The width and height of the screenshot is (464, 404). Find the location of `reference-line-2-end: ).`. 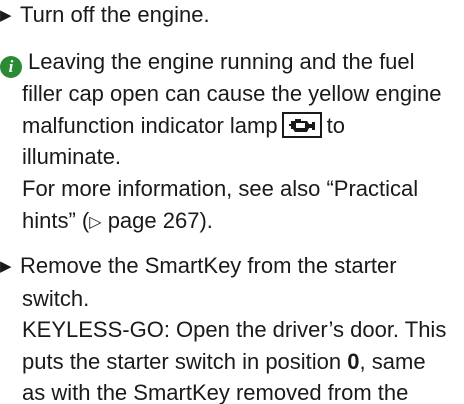

reference-line-2-end: ). is located at coordinates (206, 220).